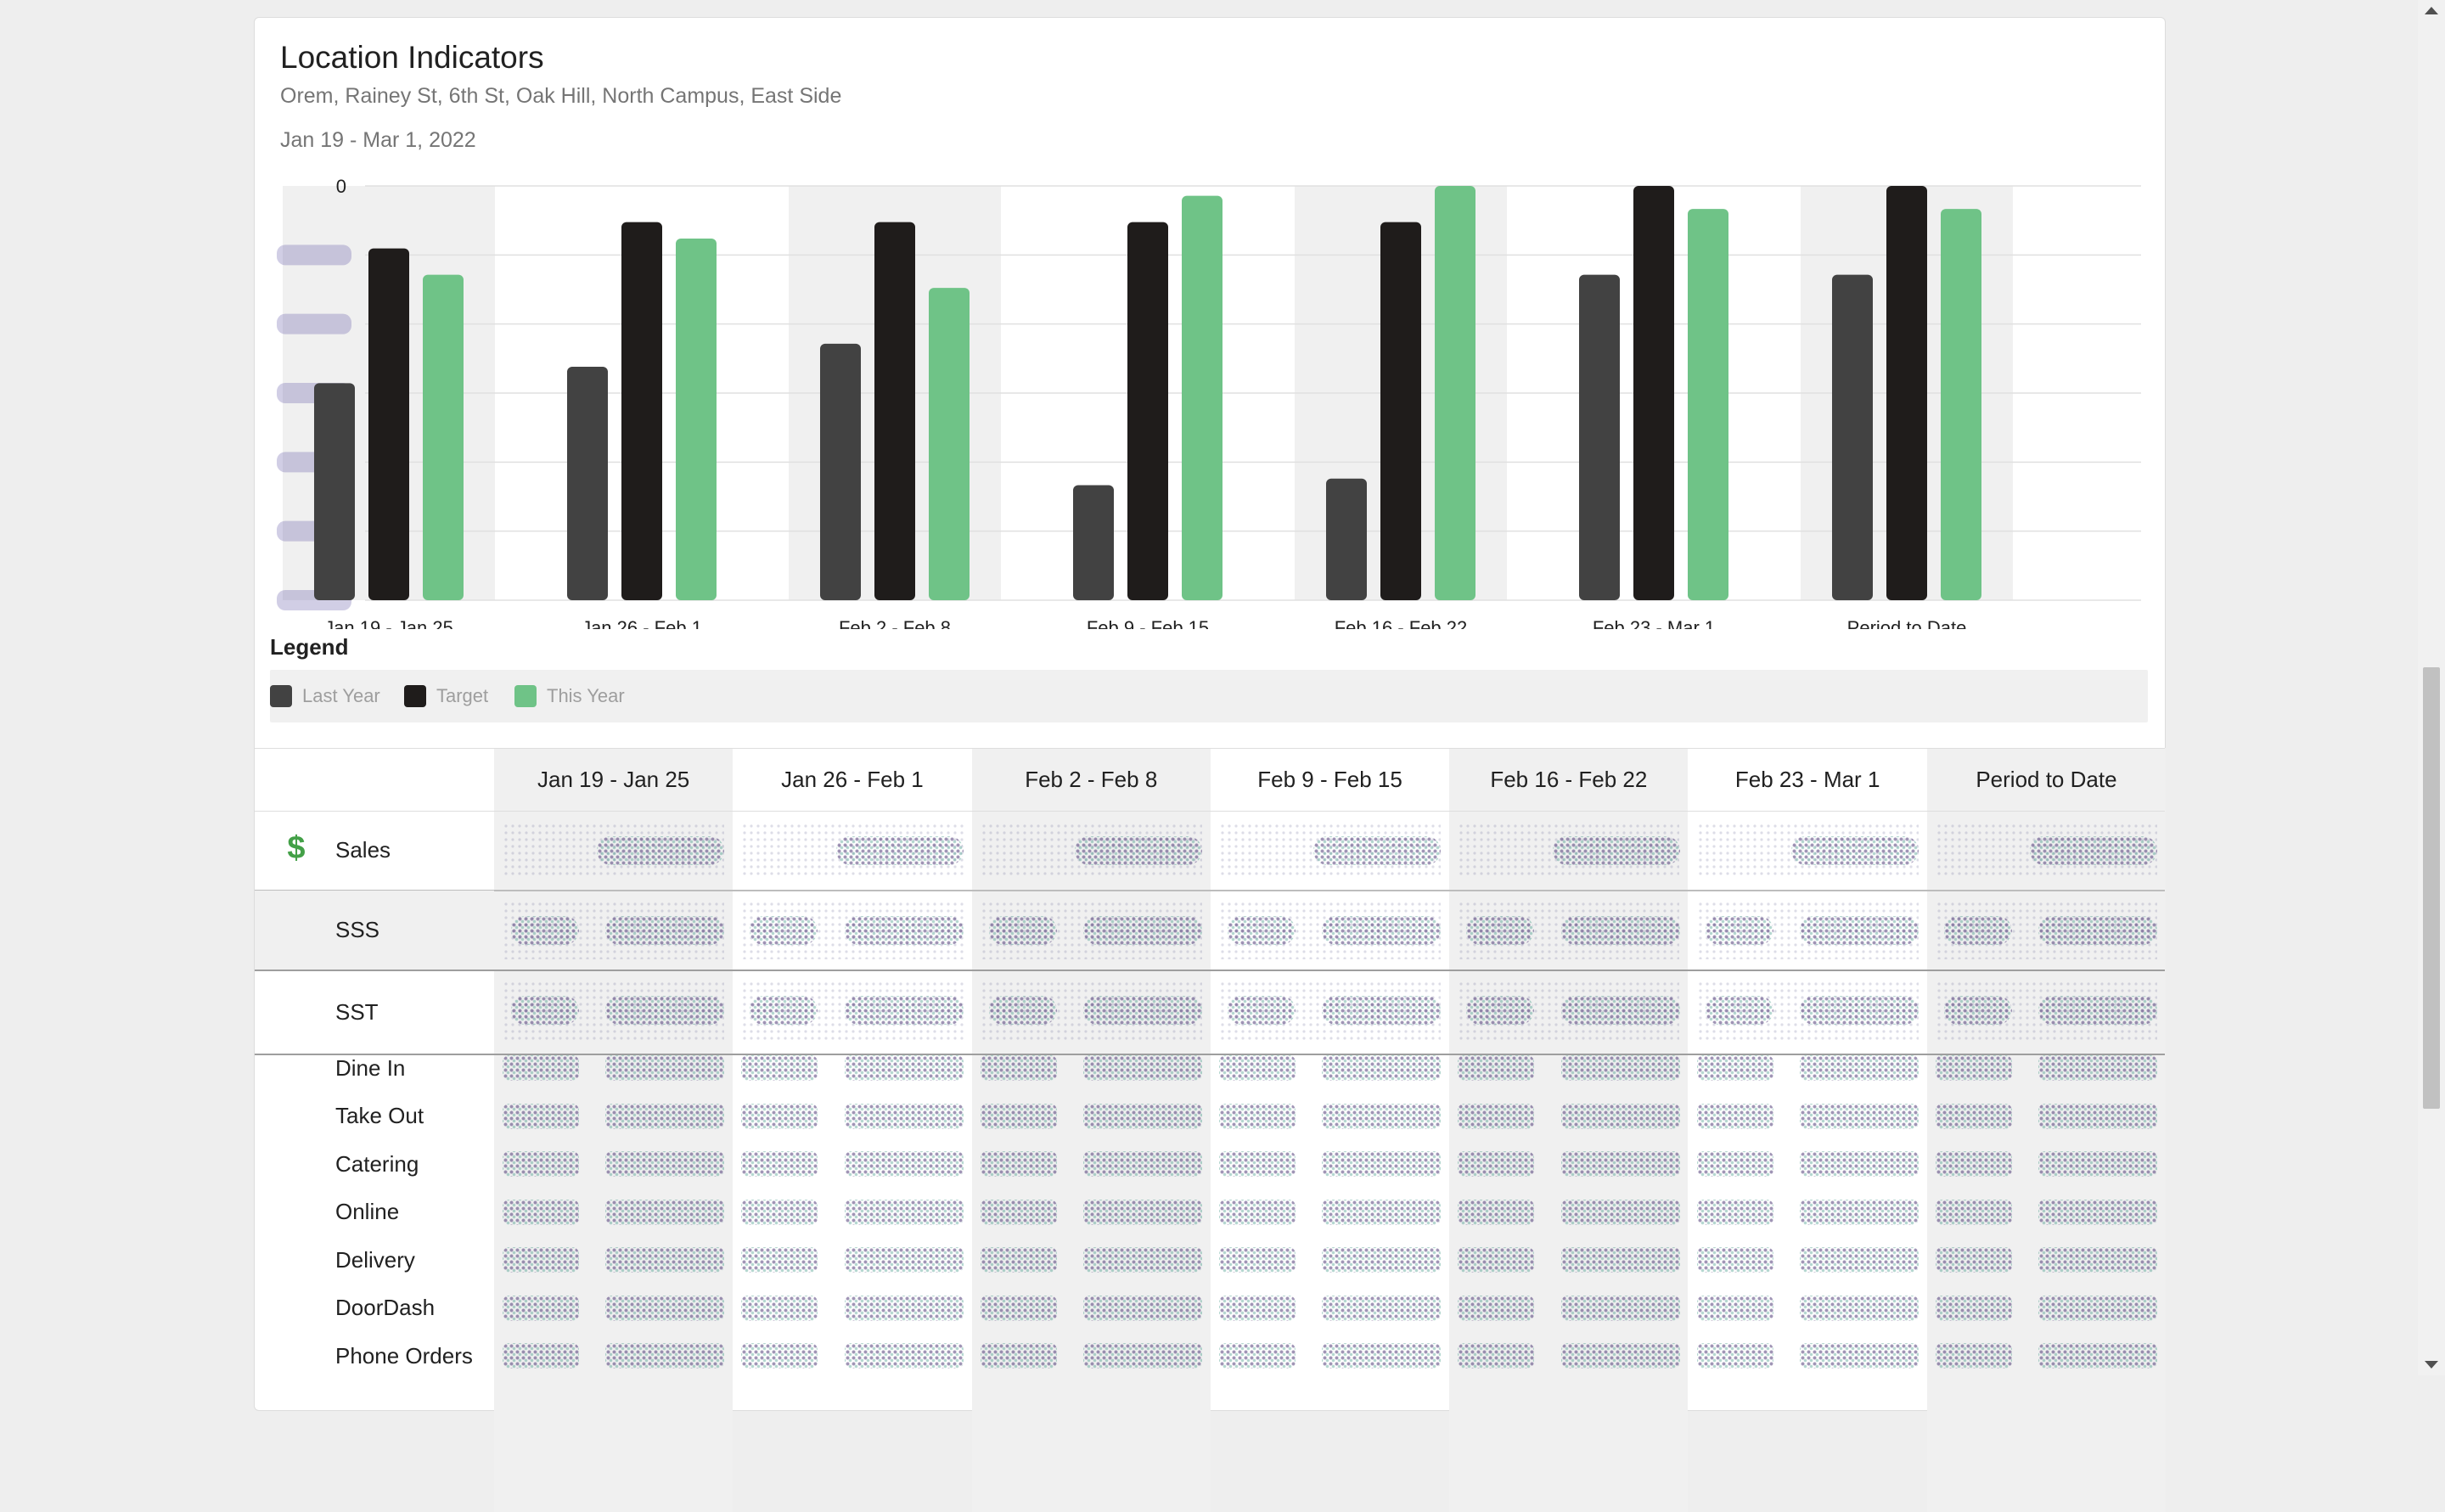  Describe the element at coordinates (1148, 623) in the screenshot. I see `x-tick-label: Feb 9 - Feb 15` at that location.